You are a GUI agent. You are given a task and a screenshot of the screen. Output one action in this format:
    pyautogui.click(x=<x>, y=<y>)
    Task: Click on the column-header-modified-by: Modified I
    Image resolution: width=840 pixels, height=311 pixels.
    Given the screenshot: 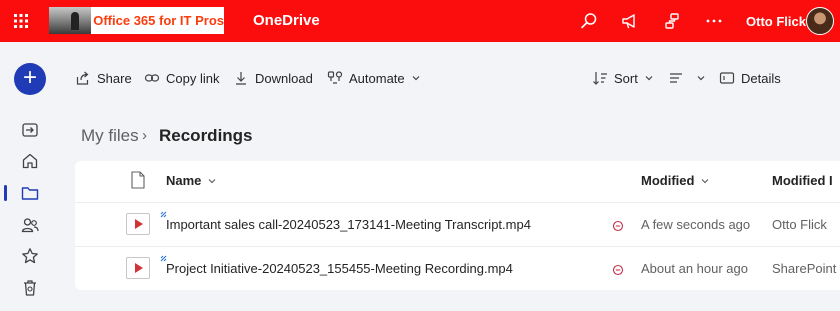 What is the action you would take?
    pyautogui.click(x=802, y=180)
    